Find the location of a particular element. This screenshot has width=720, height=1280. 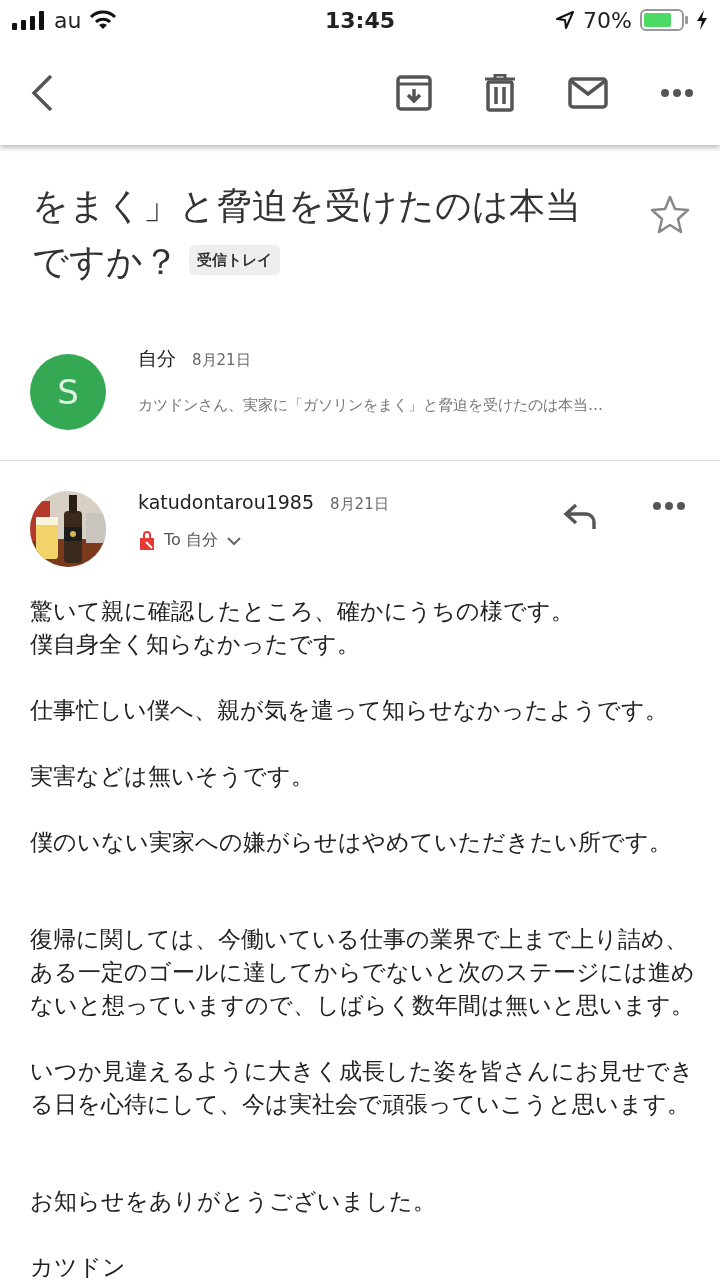

location-arrow-icon is located at coordinates (565, 20).